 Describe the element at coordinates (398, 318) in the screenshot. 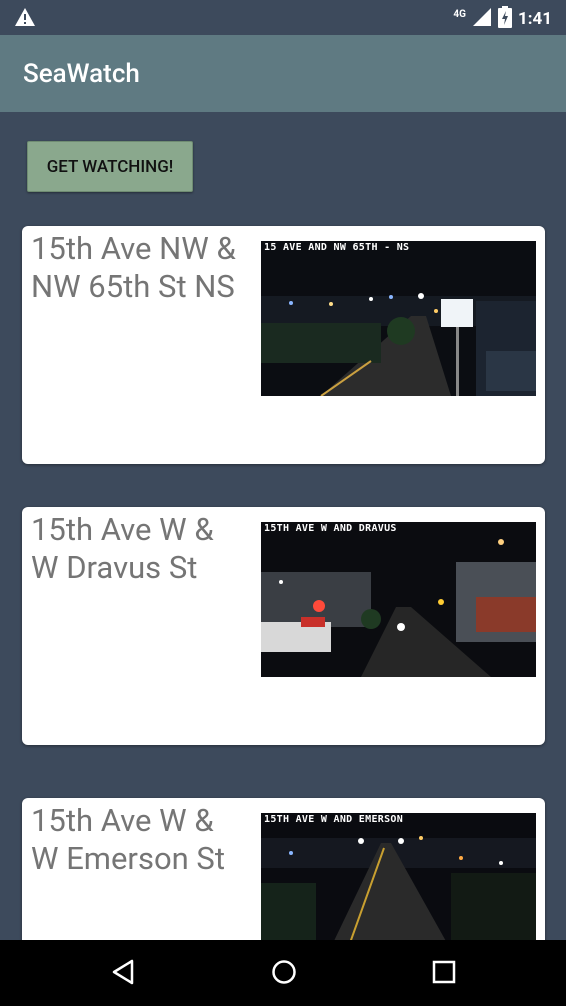

I see `camera-image: 15 AVE AND NW 65TH - NS` at that location.